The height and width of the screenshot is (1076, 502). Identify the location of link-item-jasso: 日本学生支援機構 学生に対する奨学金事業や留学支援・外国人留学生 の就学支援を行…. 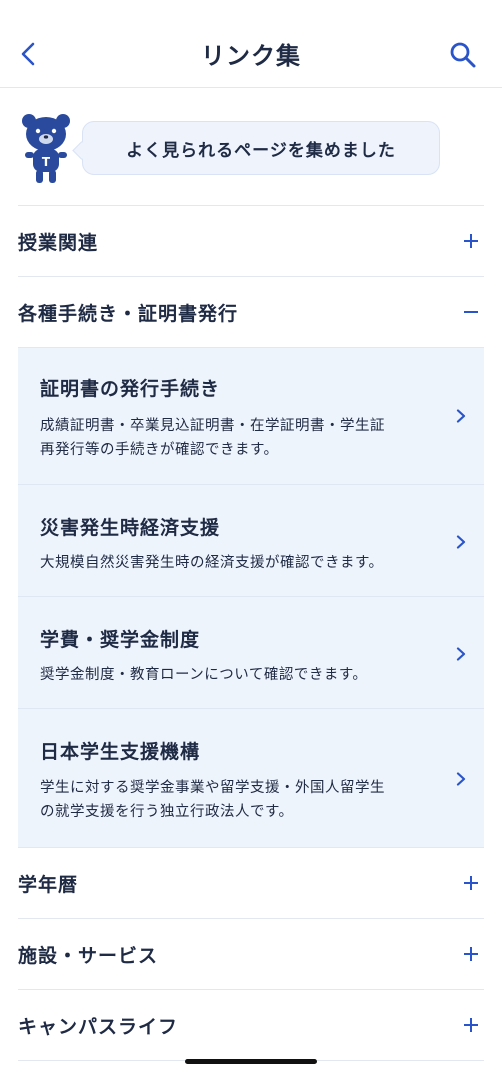
(251, 778).